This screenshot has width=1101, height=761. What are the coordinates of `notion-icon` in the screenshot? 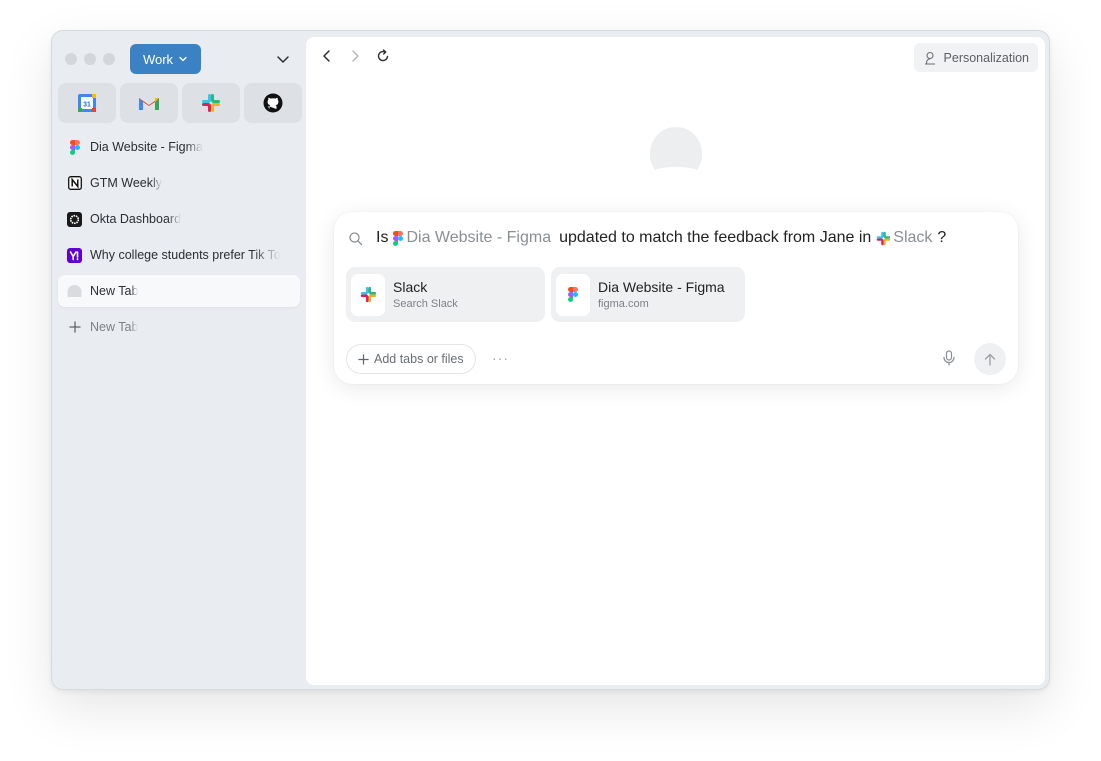 It's located at (74, 183).